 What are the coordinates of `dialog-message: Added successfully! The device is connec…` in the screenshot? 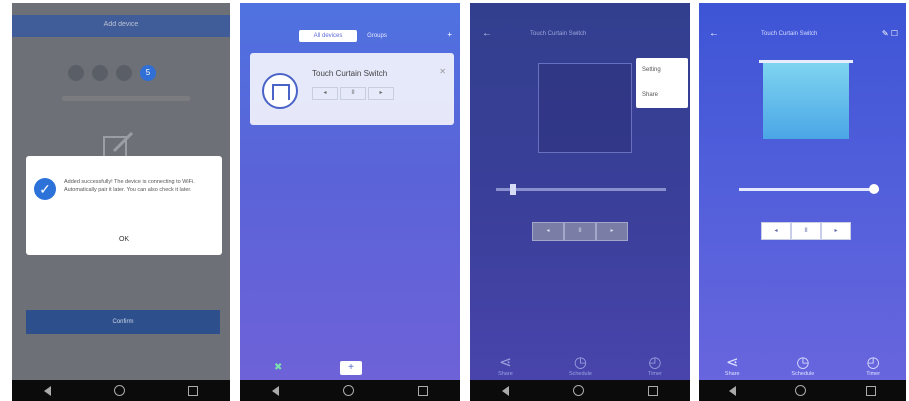 It's located at (129, 186).